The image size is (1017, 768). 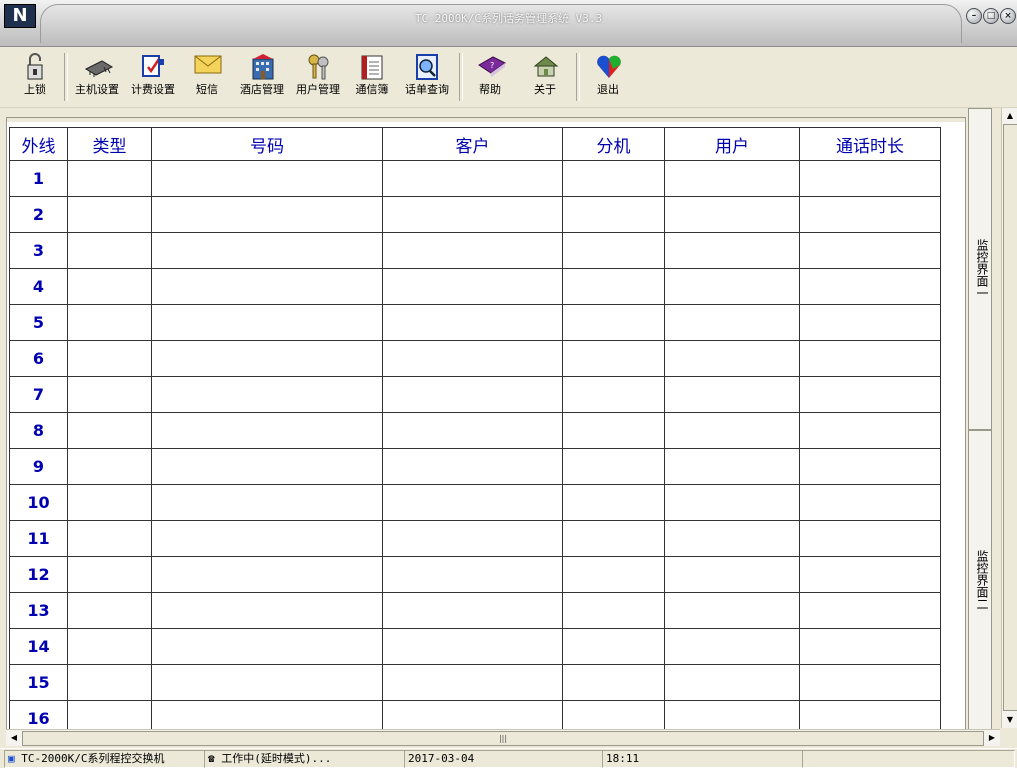 I want to click on vertical-scroll-thumb, so click(x=1010, y=417).